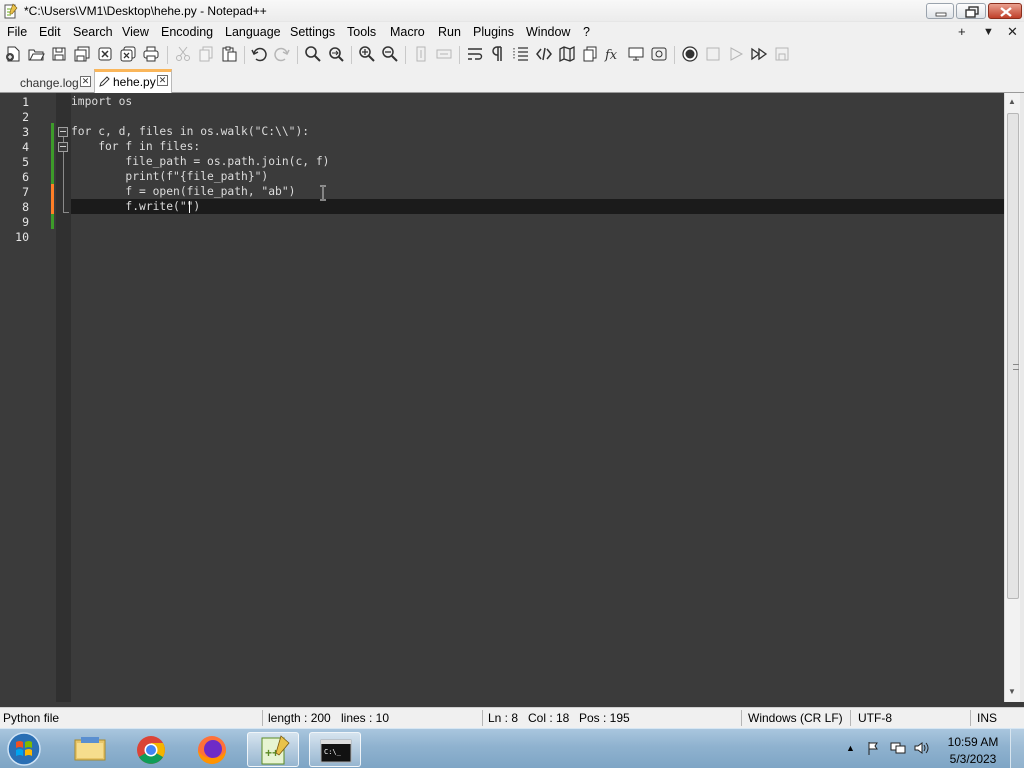 The width and height of the screenshot is (1024, 768). I want to click on run-macro-multiple-icon, so click(759, 54).